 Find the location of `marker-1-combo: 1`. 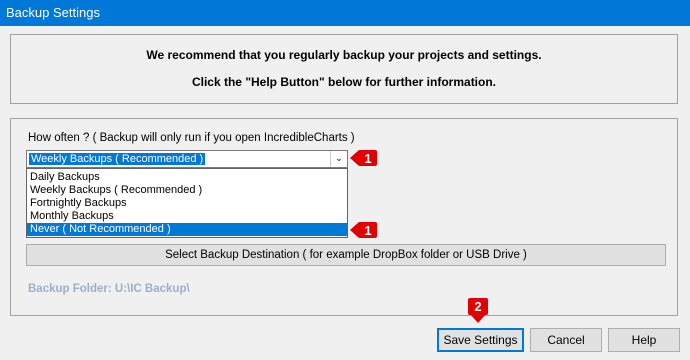

marker-1-combo: 1 is located at coordinates (363, 158).